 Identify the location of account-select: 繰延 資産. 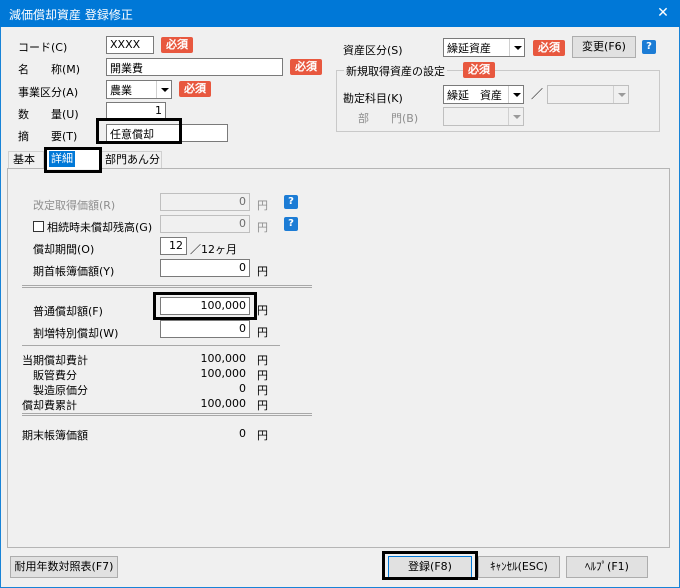
(483, 94).